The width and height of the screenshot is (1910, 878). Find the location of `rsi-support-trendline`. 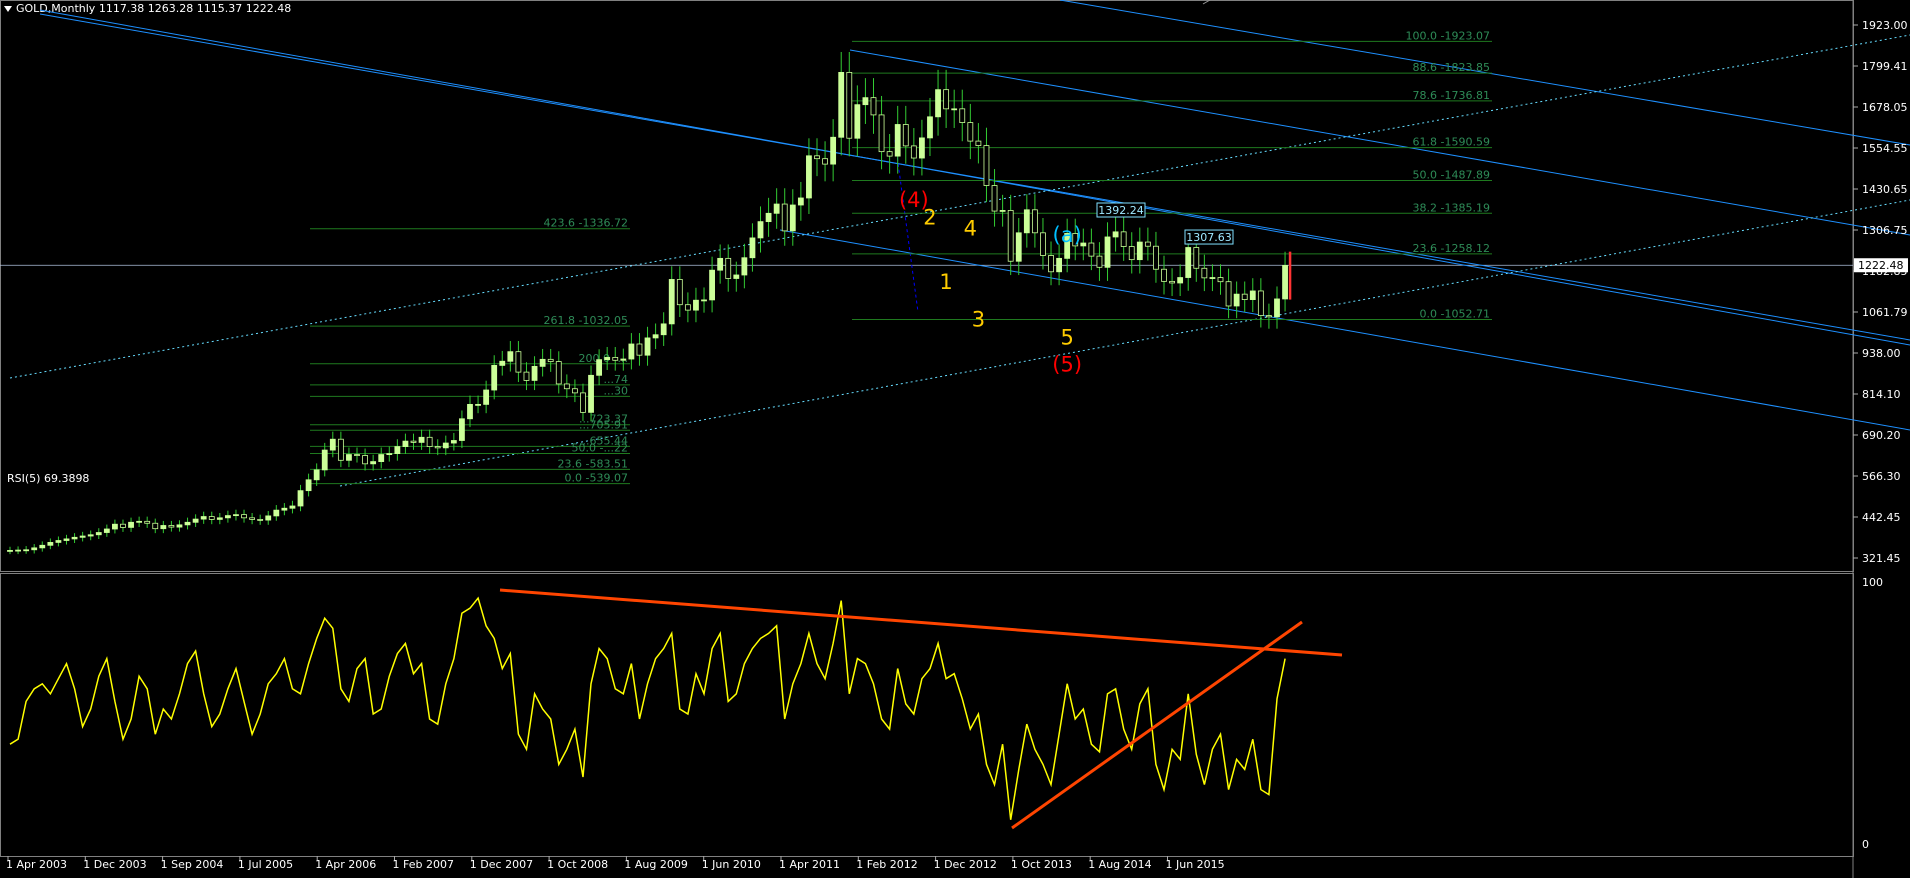

rsi-support-trendline is located at coordinates (1157, 725).